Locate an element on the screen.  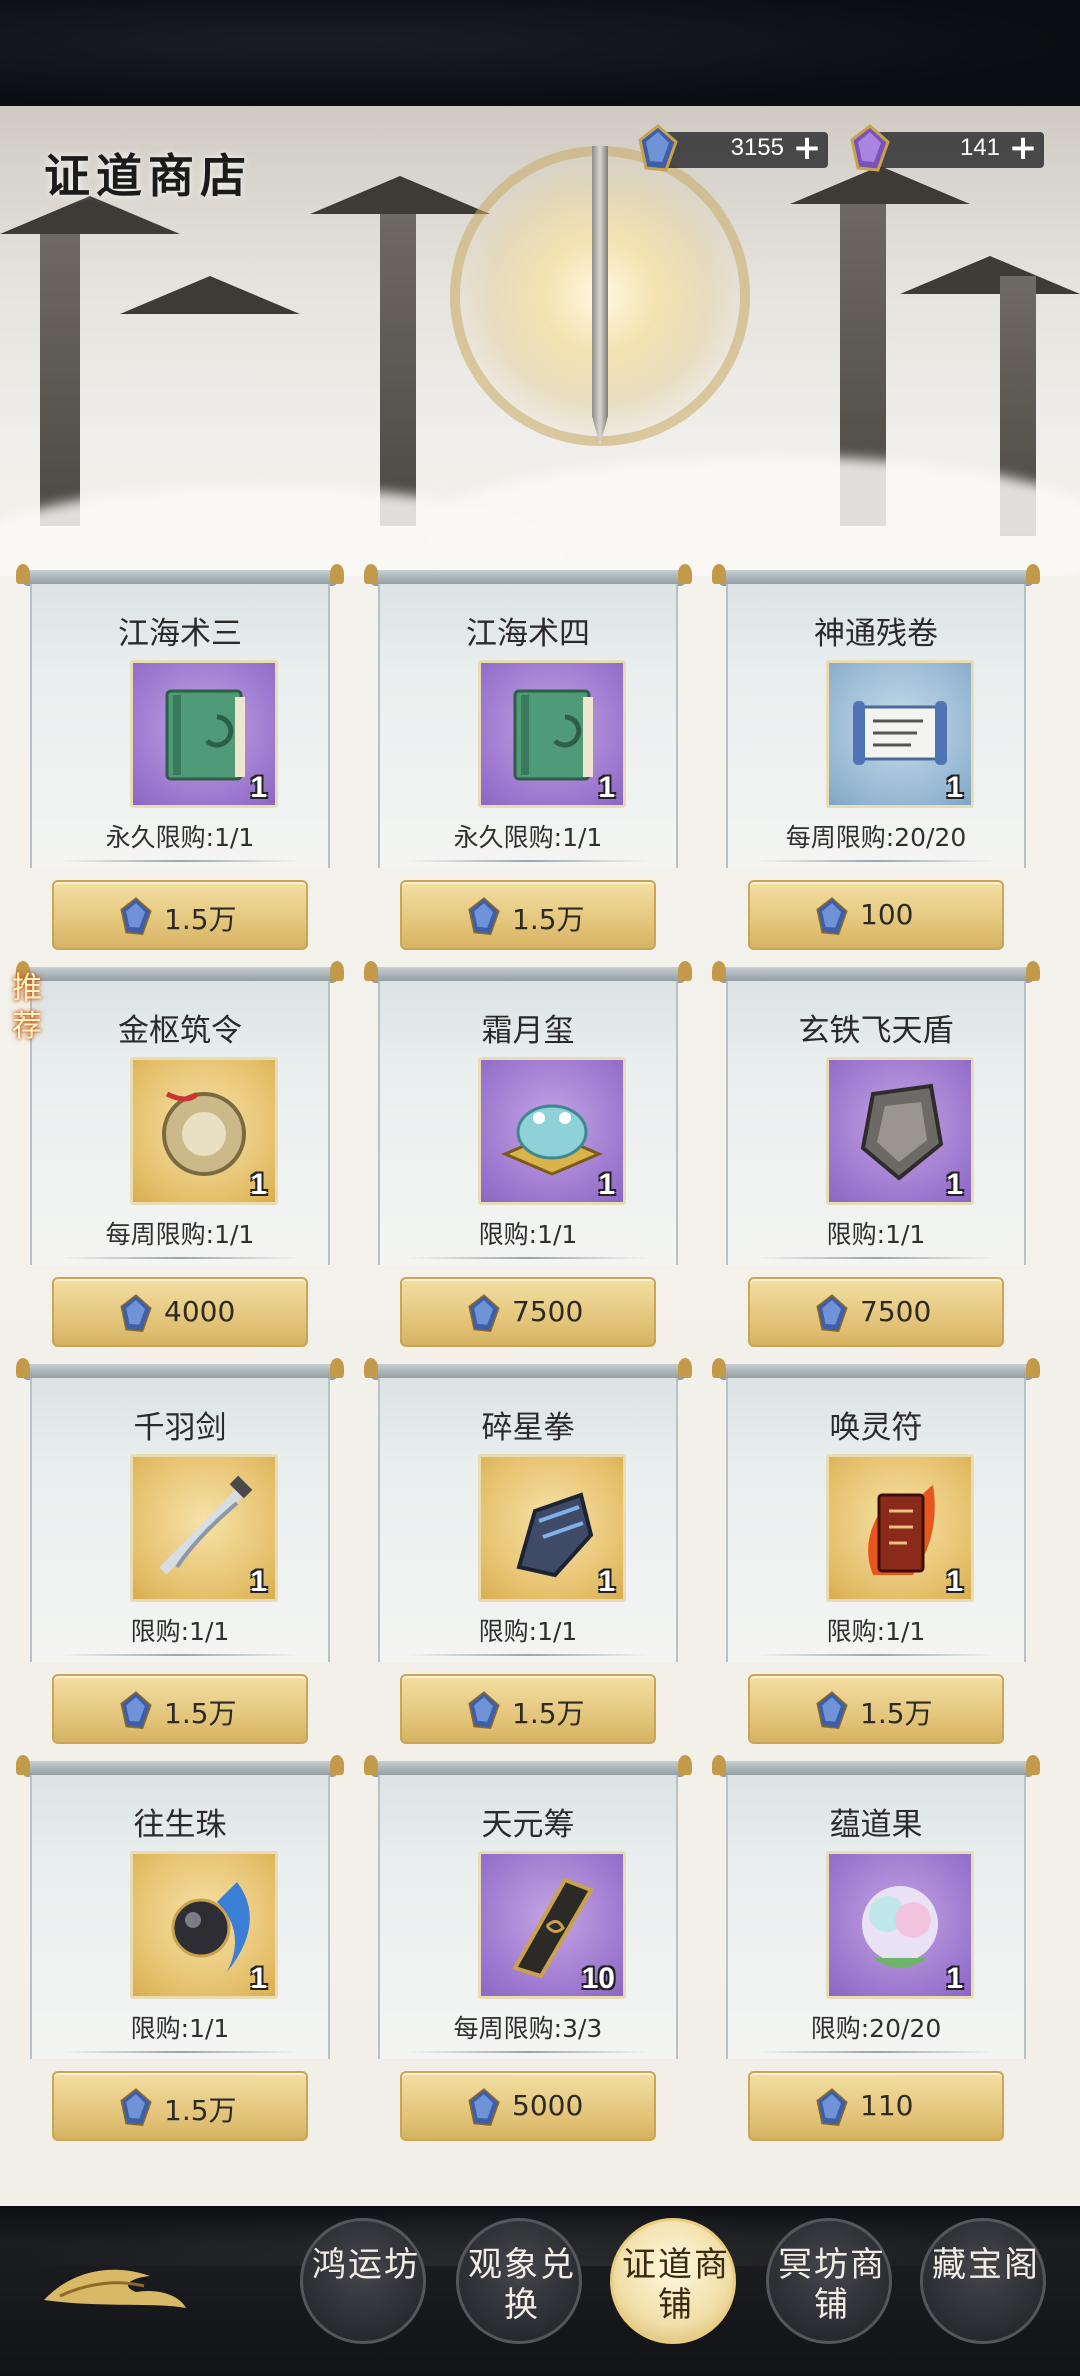
shop-item-card: 天元筹 10 每周限购:3/3 5000 is located at coordinates (528, 1949).